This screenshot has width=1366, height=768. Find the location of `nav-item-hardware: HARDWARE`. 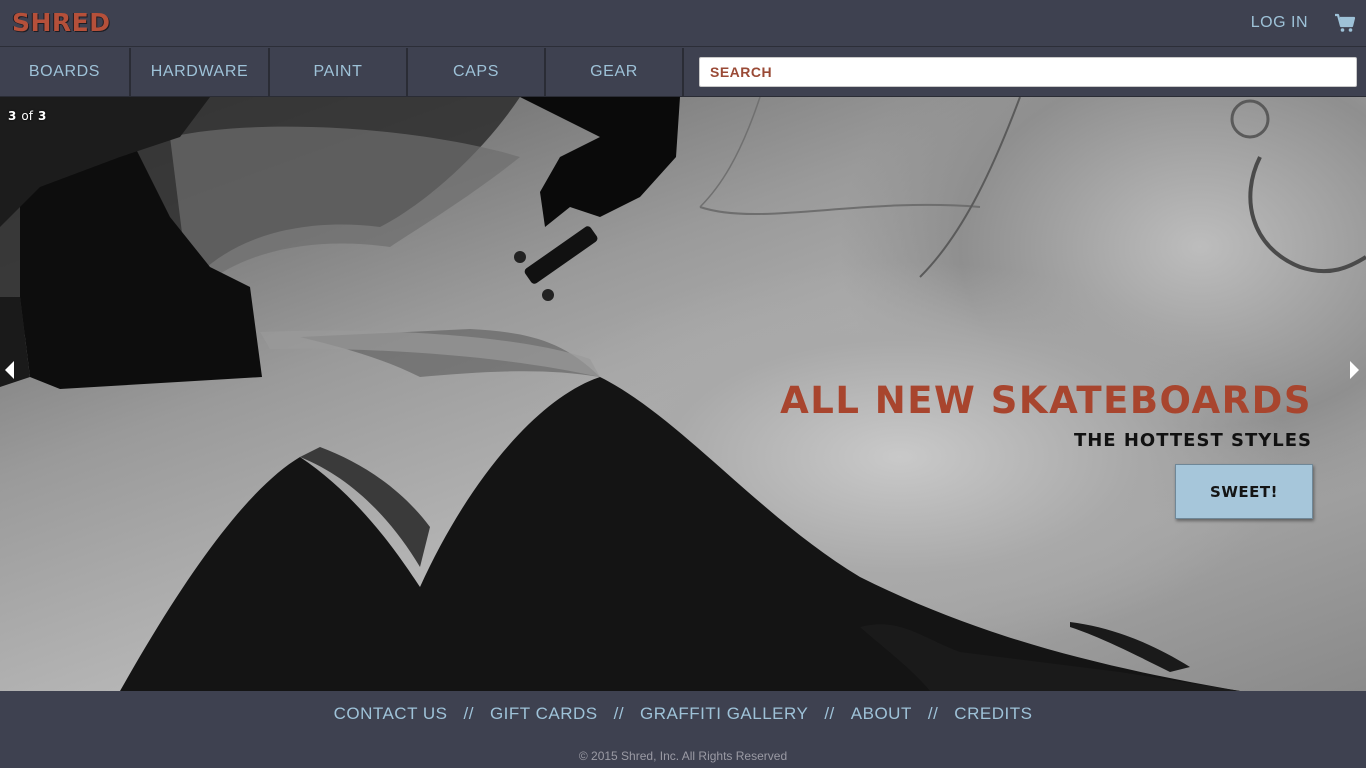

nav-item-hardware: HARDWARE is located at coordinates (200, 72).